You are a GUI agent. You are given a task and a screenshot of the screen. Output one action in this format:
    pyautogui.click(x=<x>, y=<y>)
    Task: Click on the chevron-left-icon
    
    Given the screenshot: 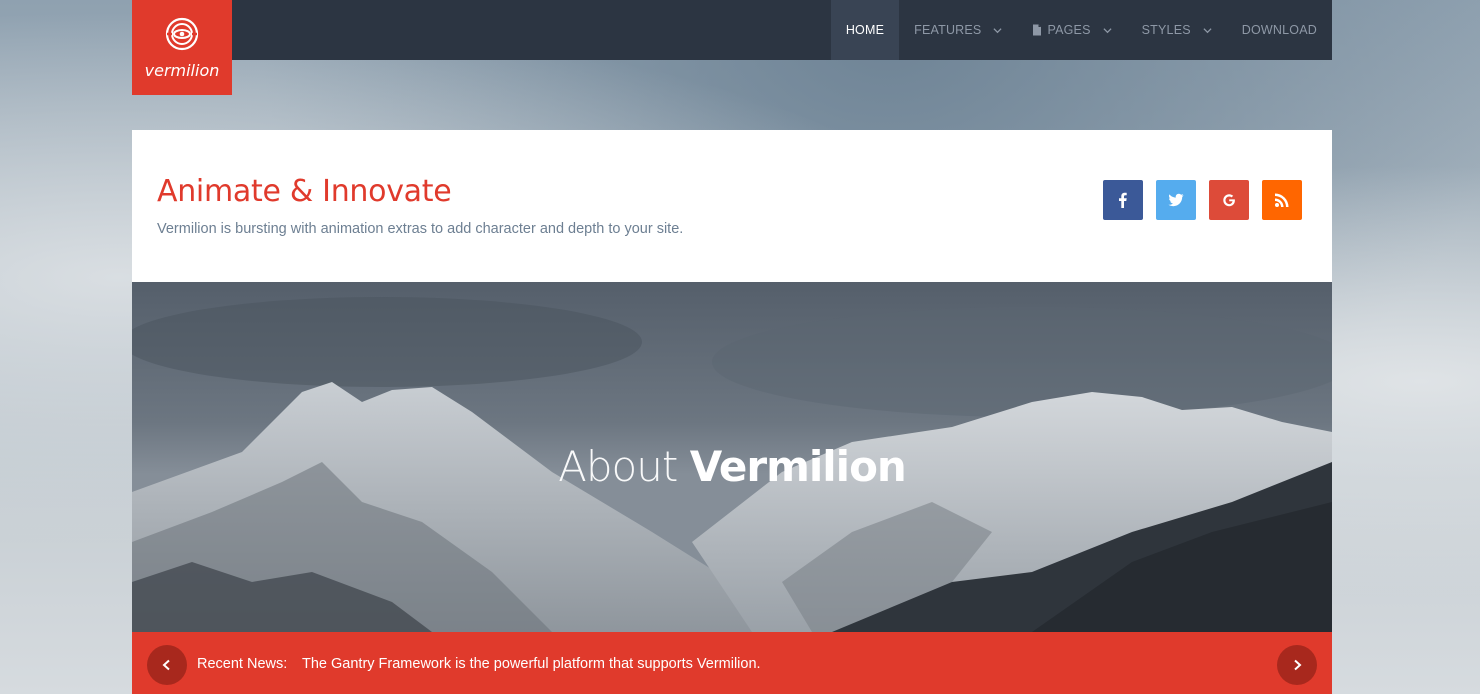 What is the action you would take?
    pyautogui.click(x=166, y=665)
    